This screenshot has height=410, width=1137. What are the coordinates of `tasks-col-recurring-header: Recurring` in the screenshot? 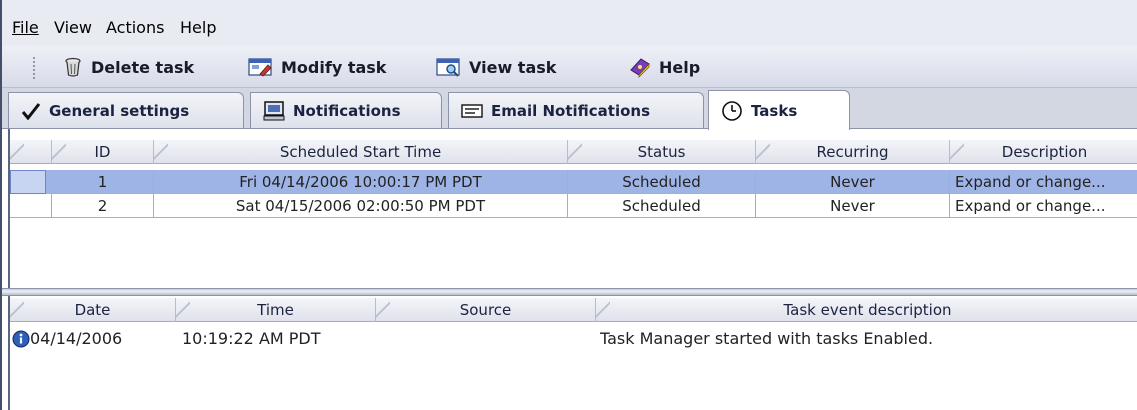 It's located at (853, 152).